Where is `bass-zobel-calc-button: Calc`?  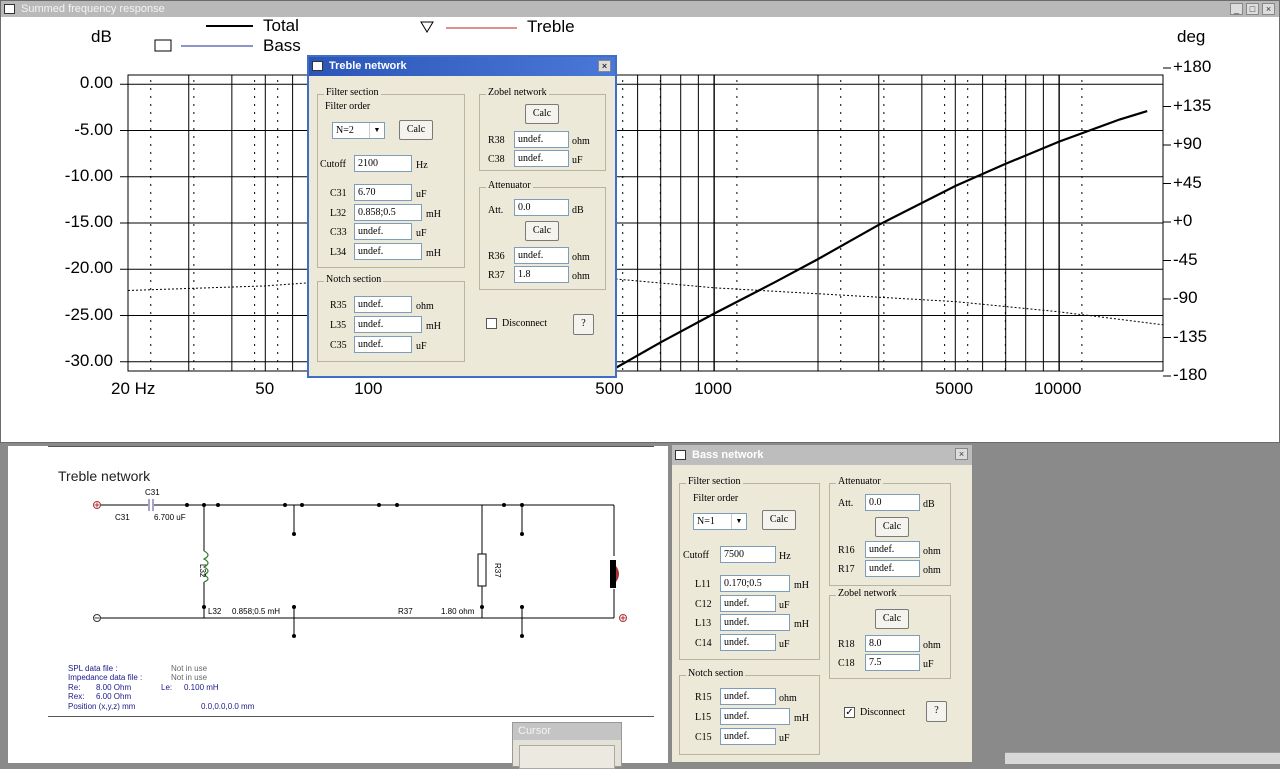
bass-zobel-calc-button: Calc is located at coordinates (892, 619).